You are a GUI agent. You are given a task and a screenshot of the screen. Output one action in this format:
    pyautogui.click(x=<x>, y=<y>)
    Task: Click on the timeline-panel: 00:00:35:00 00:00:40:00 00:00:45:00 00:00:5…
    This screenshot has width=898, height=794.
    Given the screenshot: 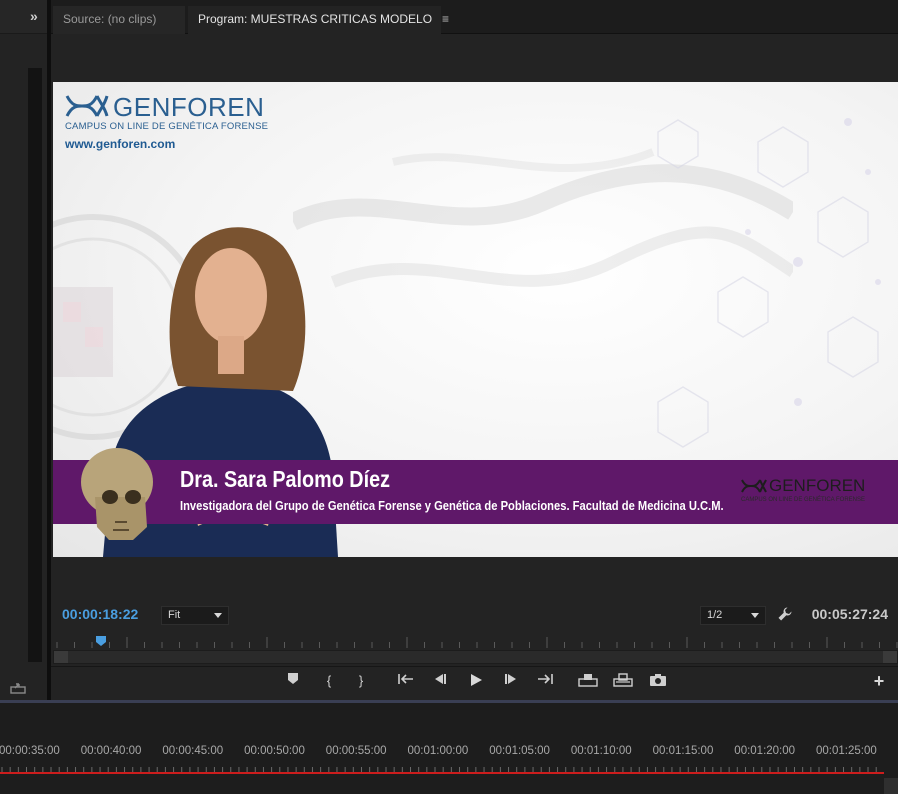 What is the action you would take?
    pyautogui.click(x=449, y=747)
    